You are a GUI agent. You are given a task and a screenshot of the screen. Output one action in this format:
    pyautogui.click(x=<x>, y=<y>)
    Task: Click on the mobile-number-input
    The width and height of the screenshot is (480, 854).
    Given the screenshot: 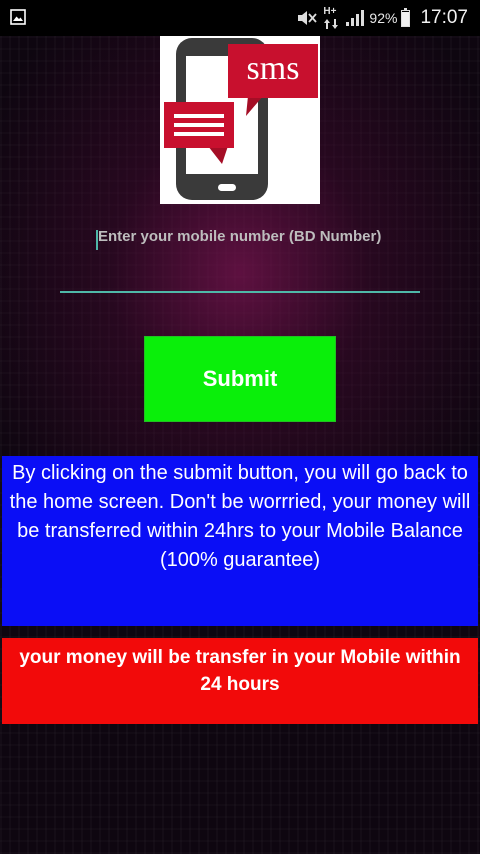 What is the action you would take?
    pyautogui.click(x=240, y=256)
    